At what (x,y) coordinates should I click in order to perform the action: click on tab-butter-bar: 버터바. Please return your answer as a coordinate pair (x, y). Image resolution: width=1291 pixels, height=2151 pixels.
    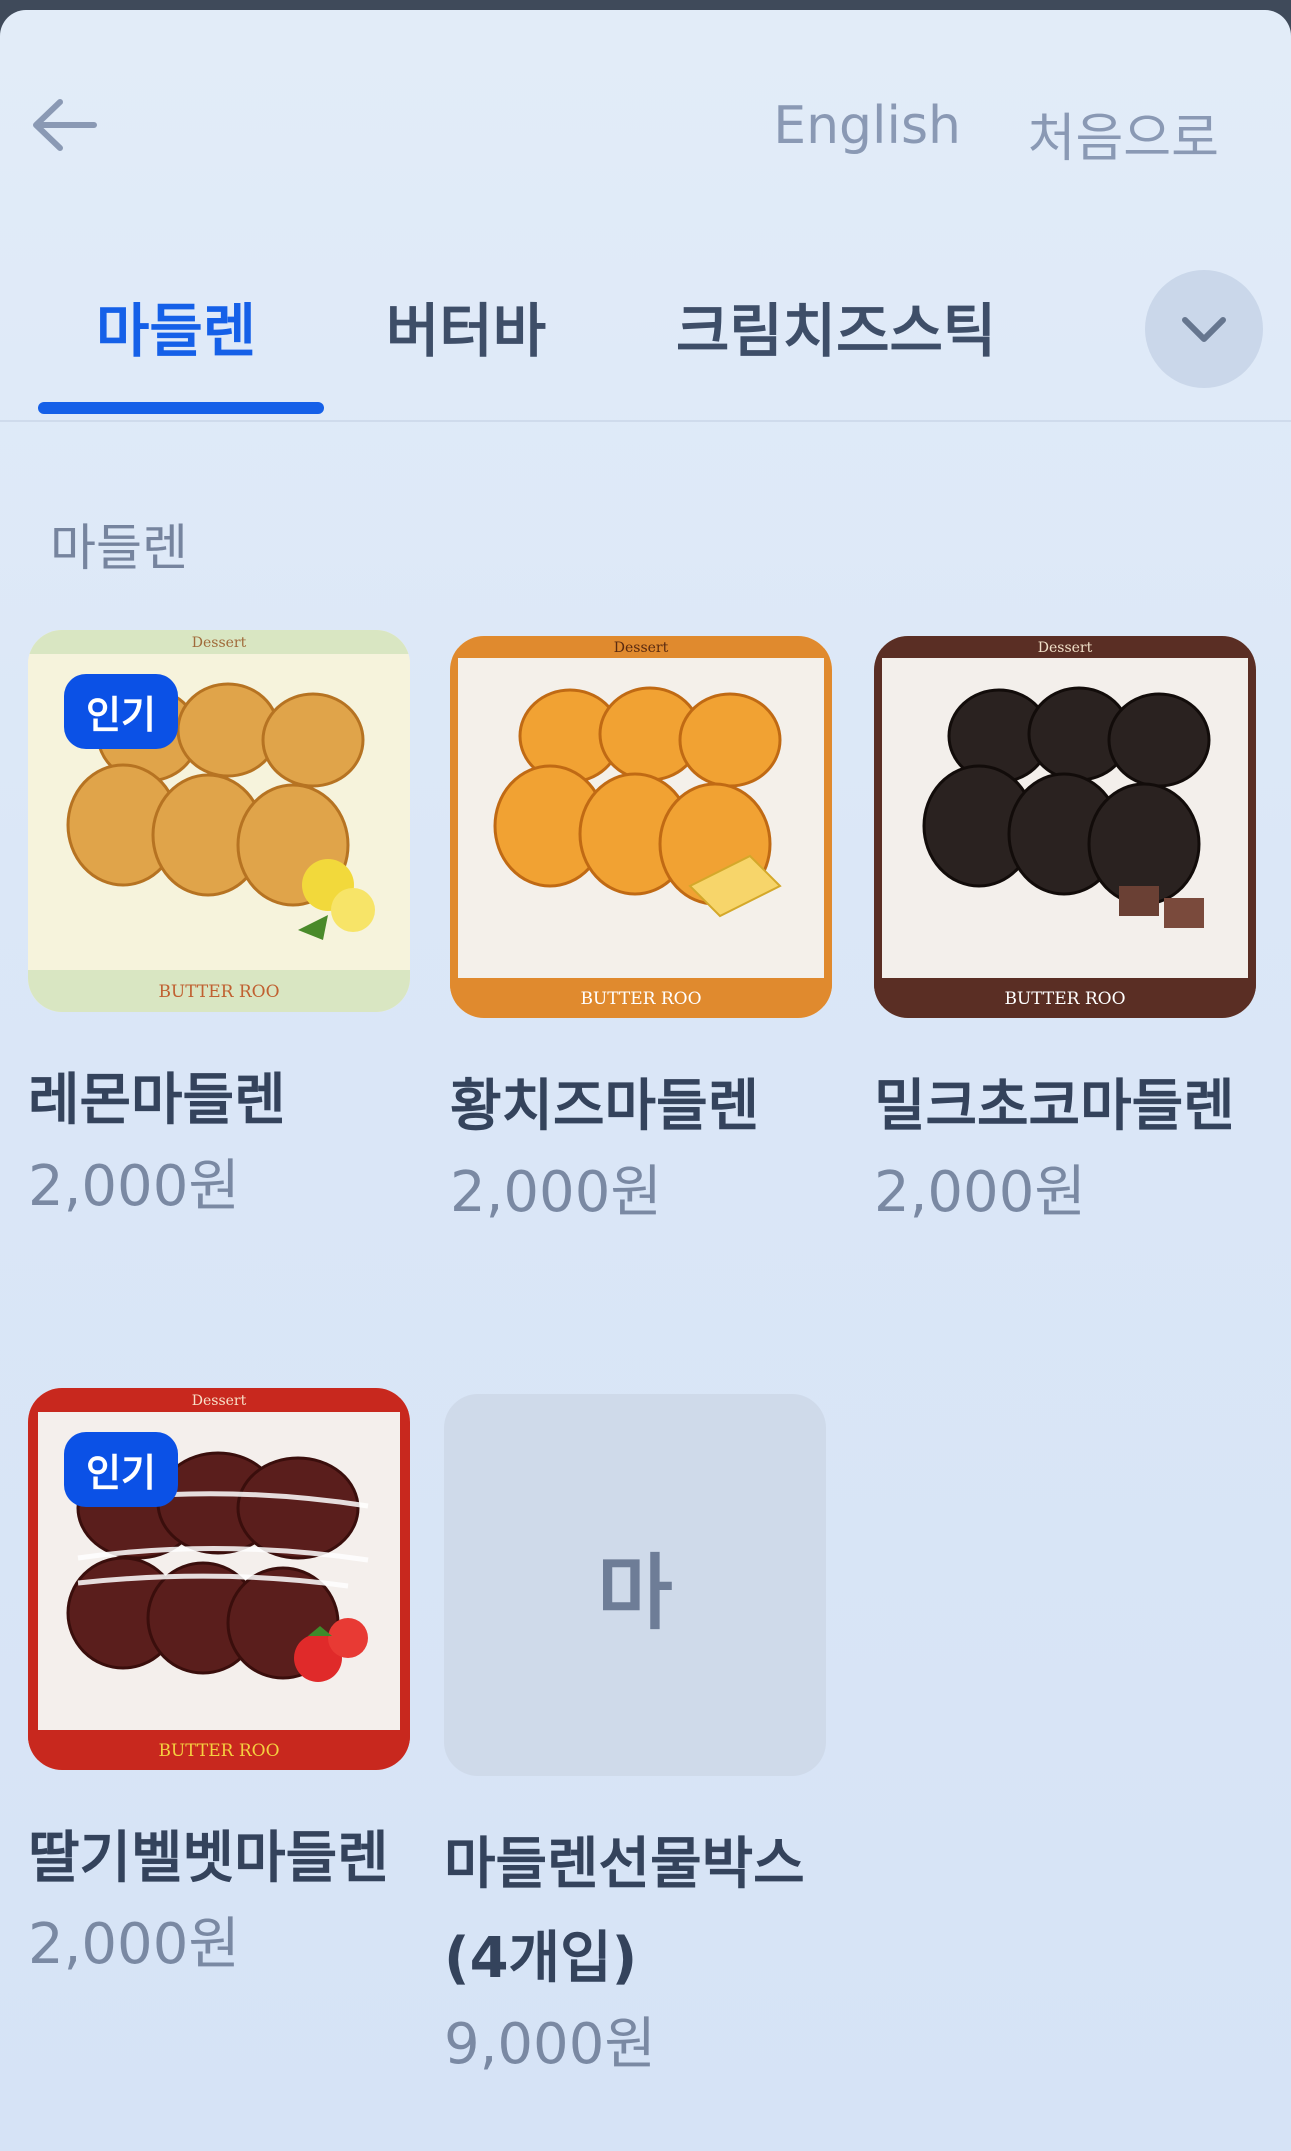
    Looking at the image, I should click on (466, 326).